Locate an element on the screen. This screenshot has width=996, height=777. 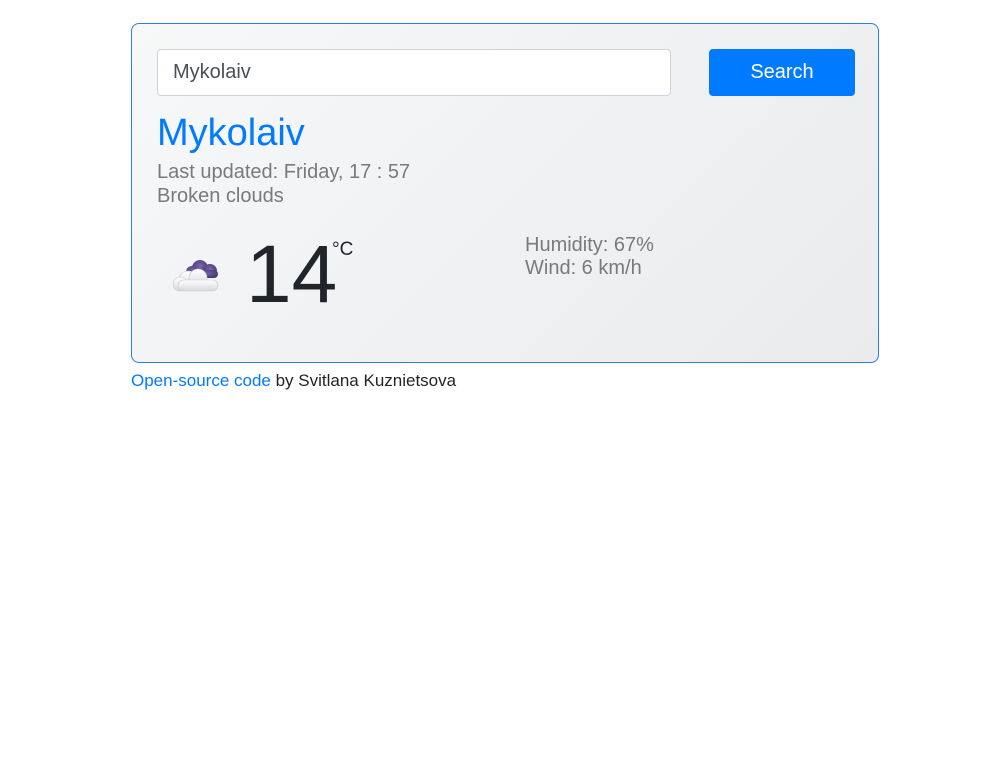
search-input is located at coordinates (414, 72).